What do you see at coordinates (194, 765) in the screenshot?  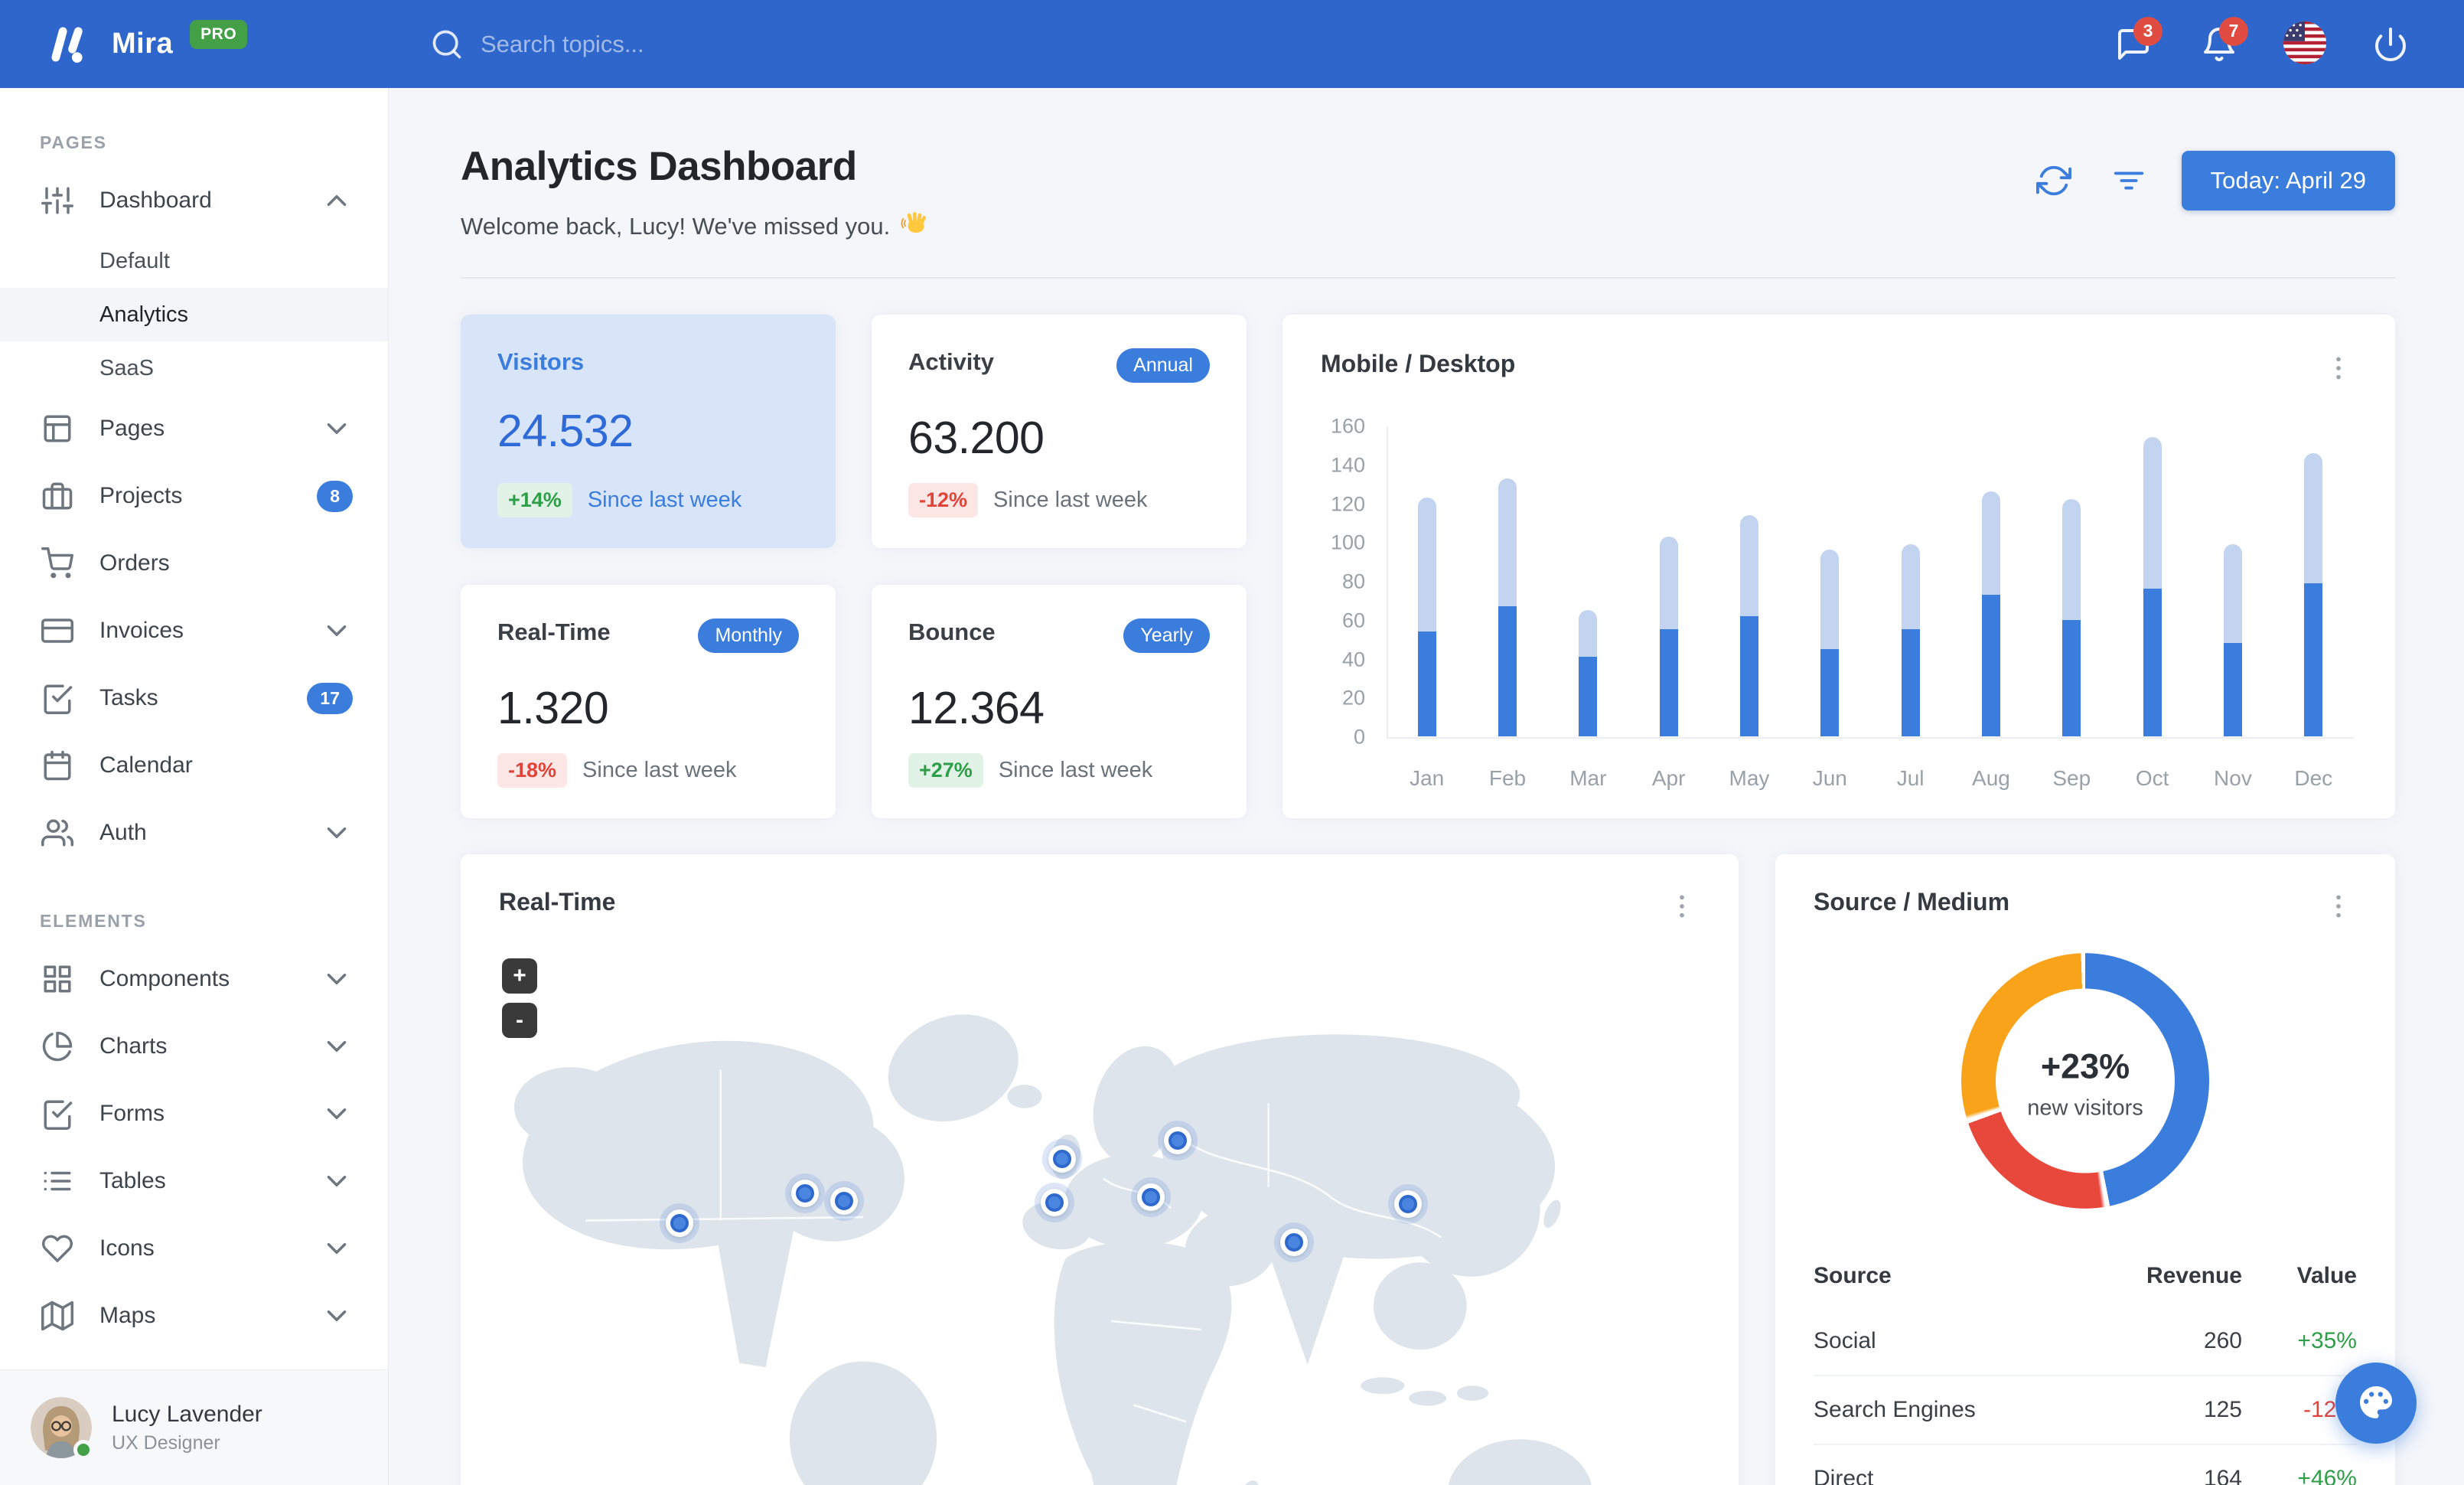 I see `sidebar-item-calendar: Calendar` at bounding box center [194, 765].